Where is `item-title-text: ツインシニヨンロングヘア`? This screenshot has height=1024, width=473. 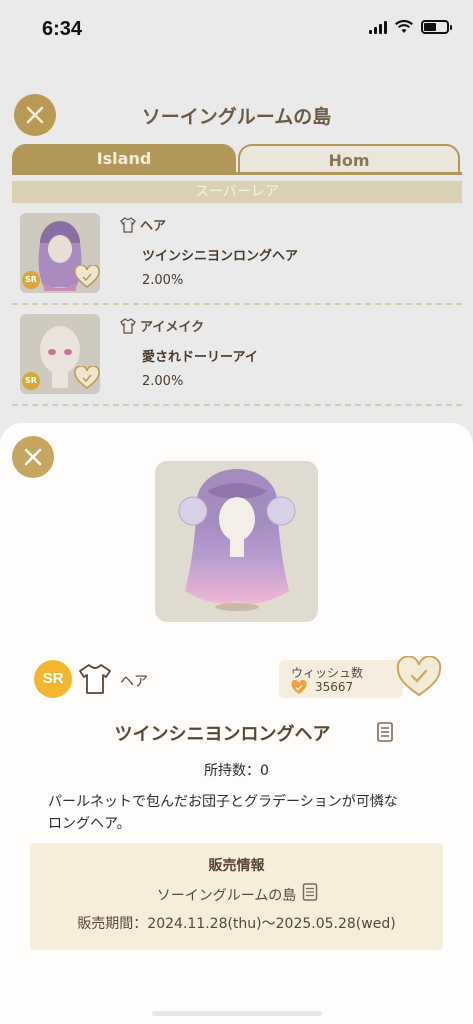 item-title-text: ツインシニヨンロングヘア is located at coordinates (222, 734).